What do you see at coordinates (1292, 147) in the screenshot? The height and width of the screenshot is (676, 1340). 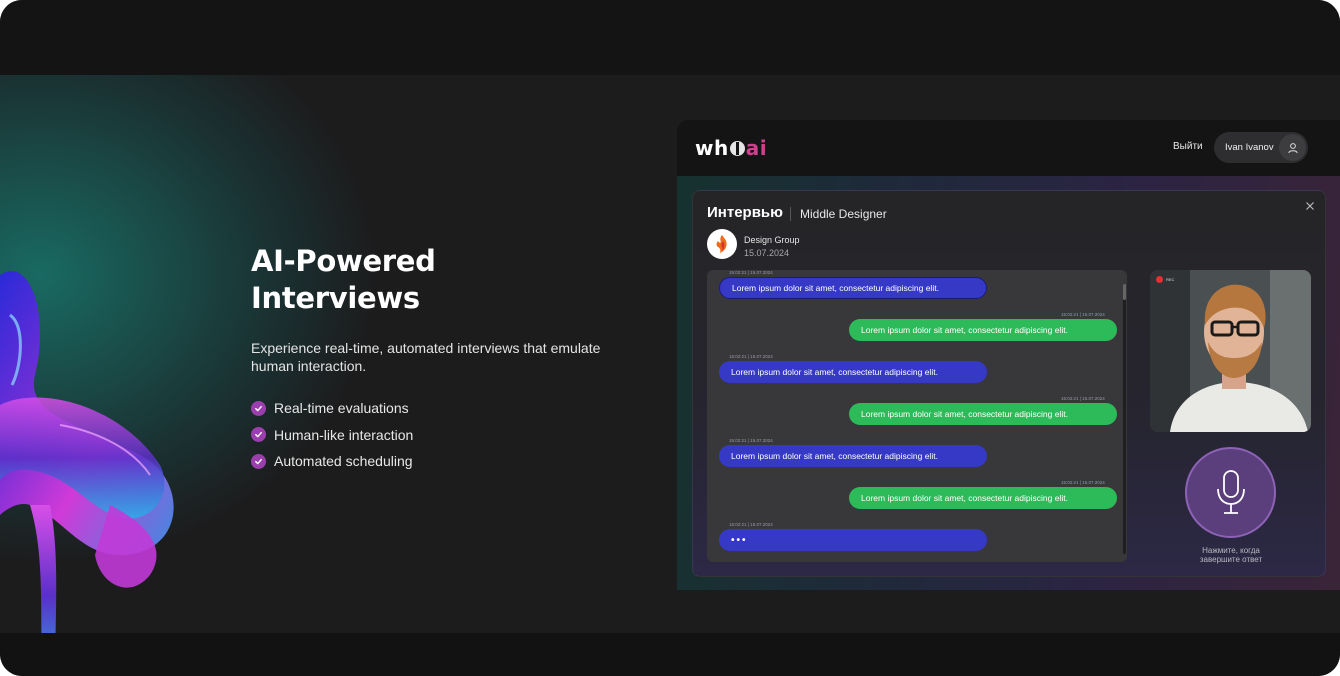 I see `user-icon` at bounding box center [1292, 147].